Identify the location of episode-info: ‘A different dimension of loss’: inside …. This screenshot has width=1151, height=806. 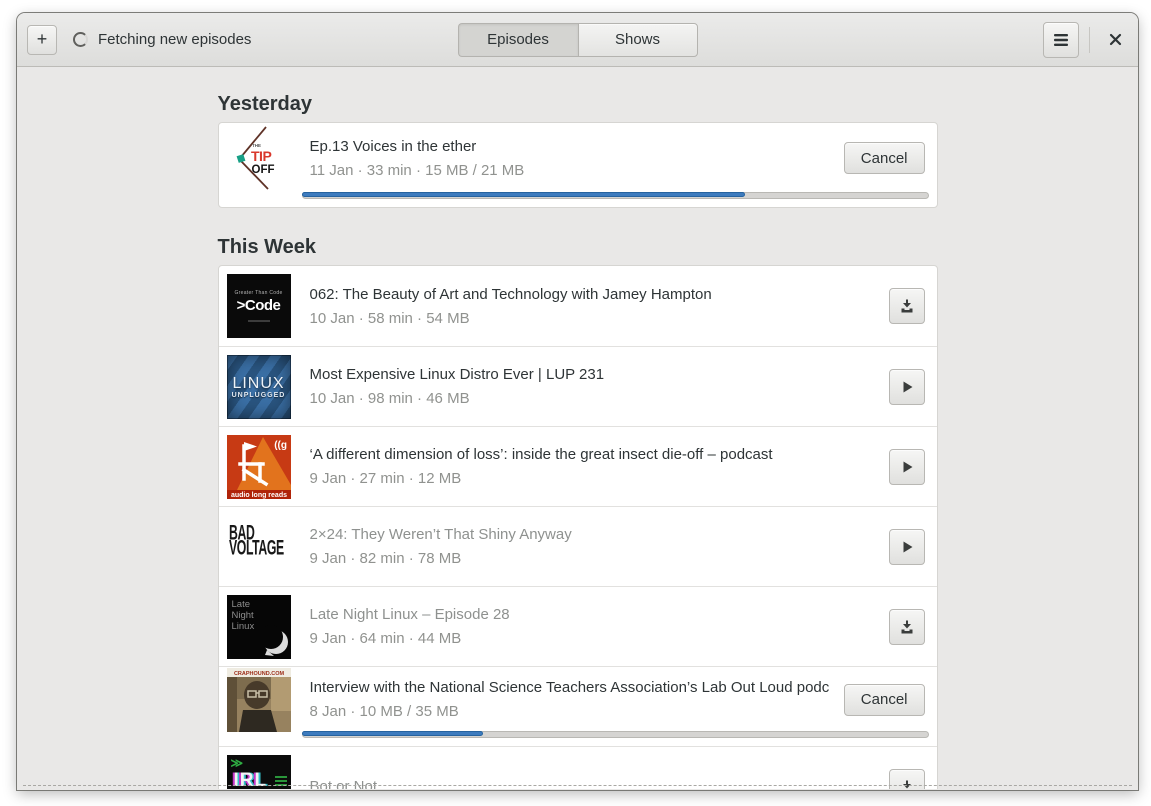
(599, 466).